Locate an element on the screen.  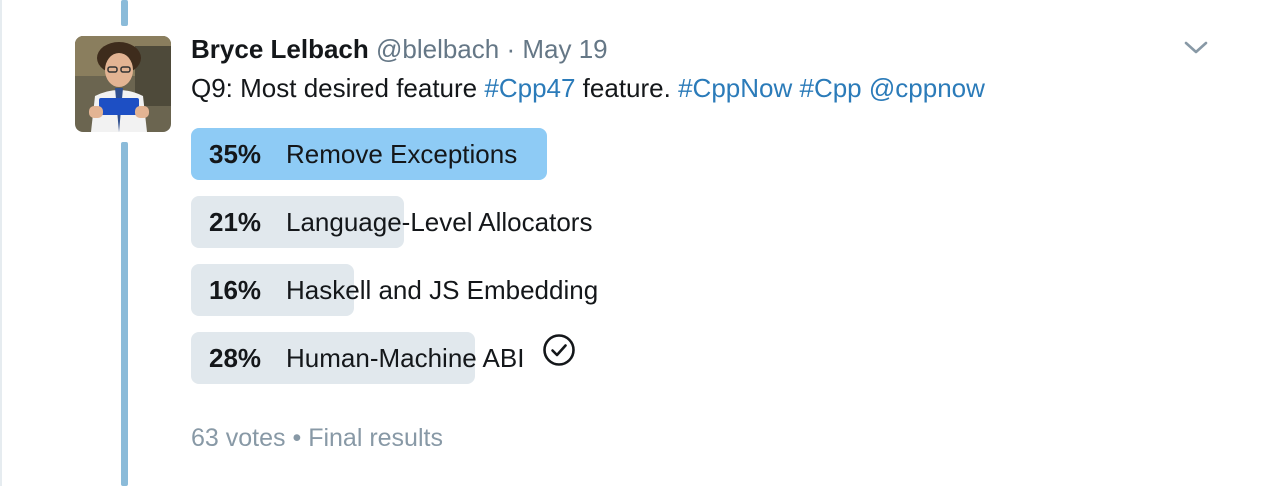
poll-label: Remove Exceptions is located at coordinates (402, 154).